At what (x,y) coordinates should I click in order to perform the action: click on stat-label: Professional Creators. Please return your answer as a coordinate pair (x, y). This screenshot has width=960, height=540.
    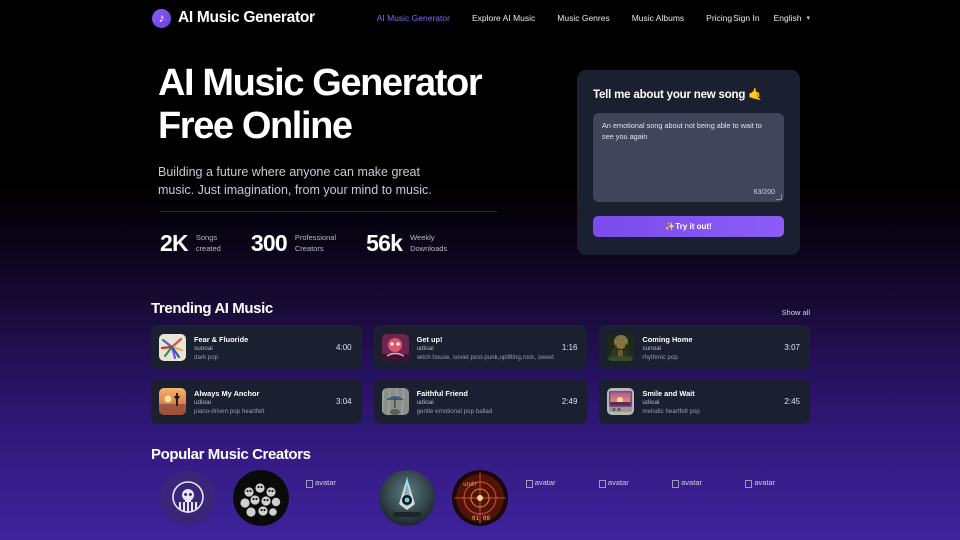
    Looking at the image, I should click on (315, 243).